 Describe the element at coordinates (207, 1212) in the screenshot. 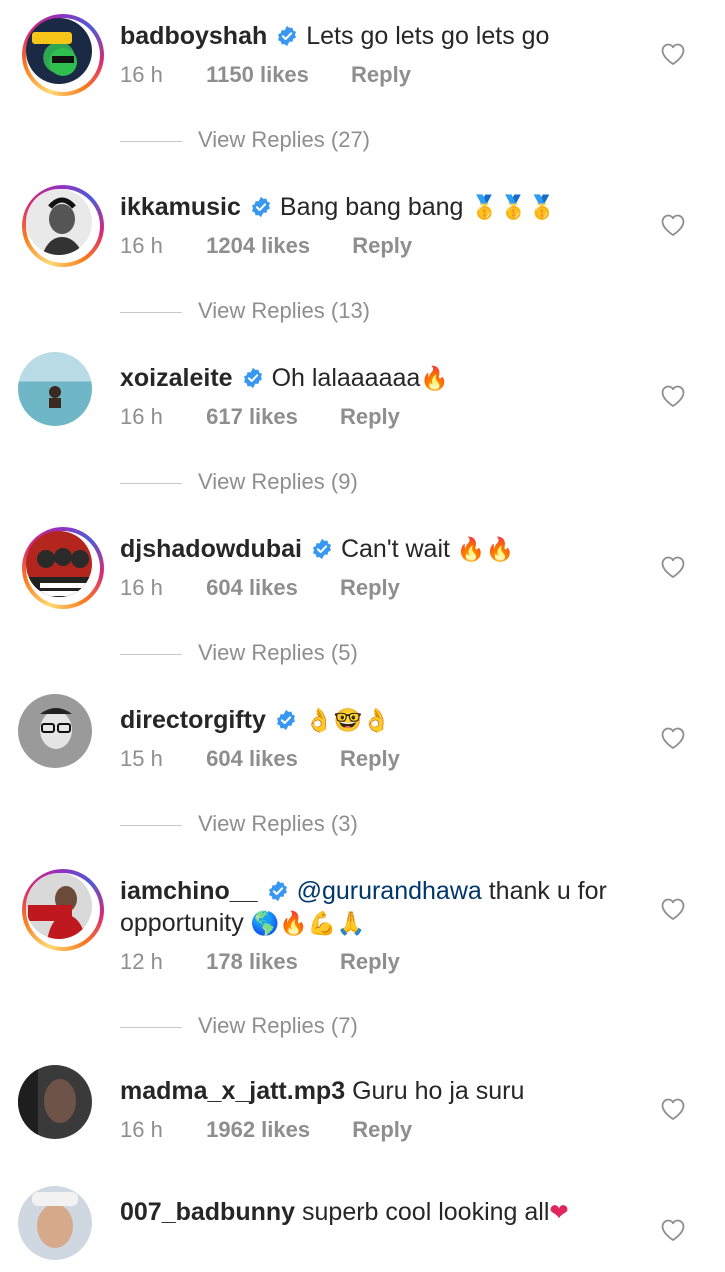

I see `username: 007_badbunny` at that location.